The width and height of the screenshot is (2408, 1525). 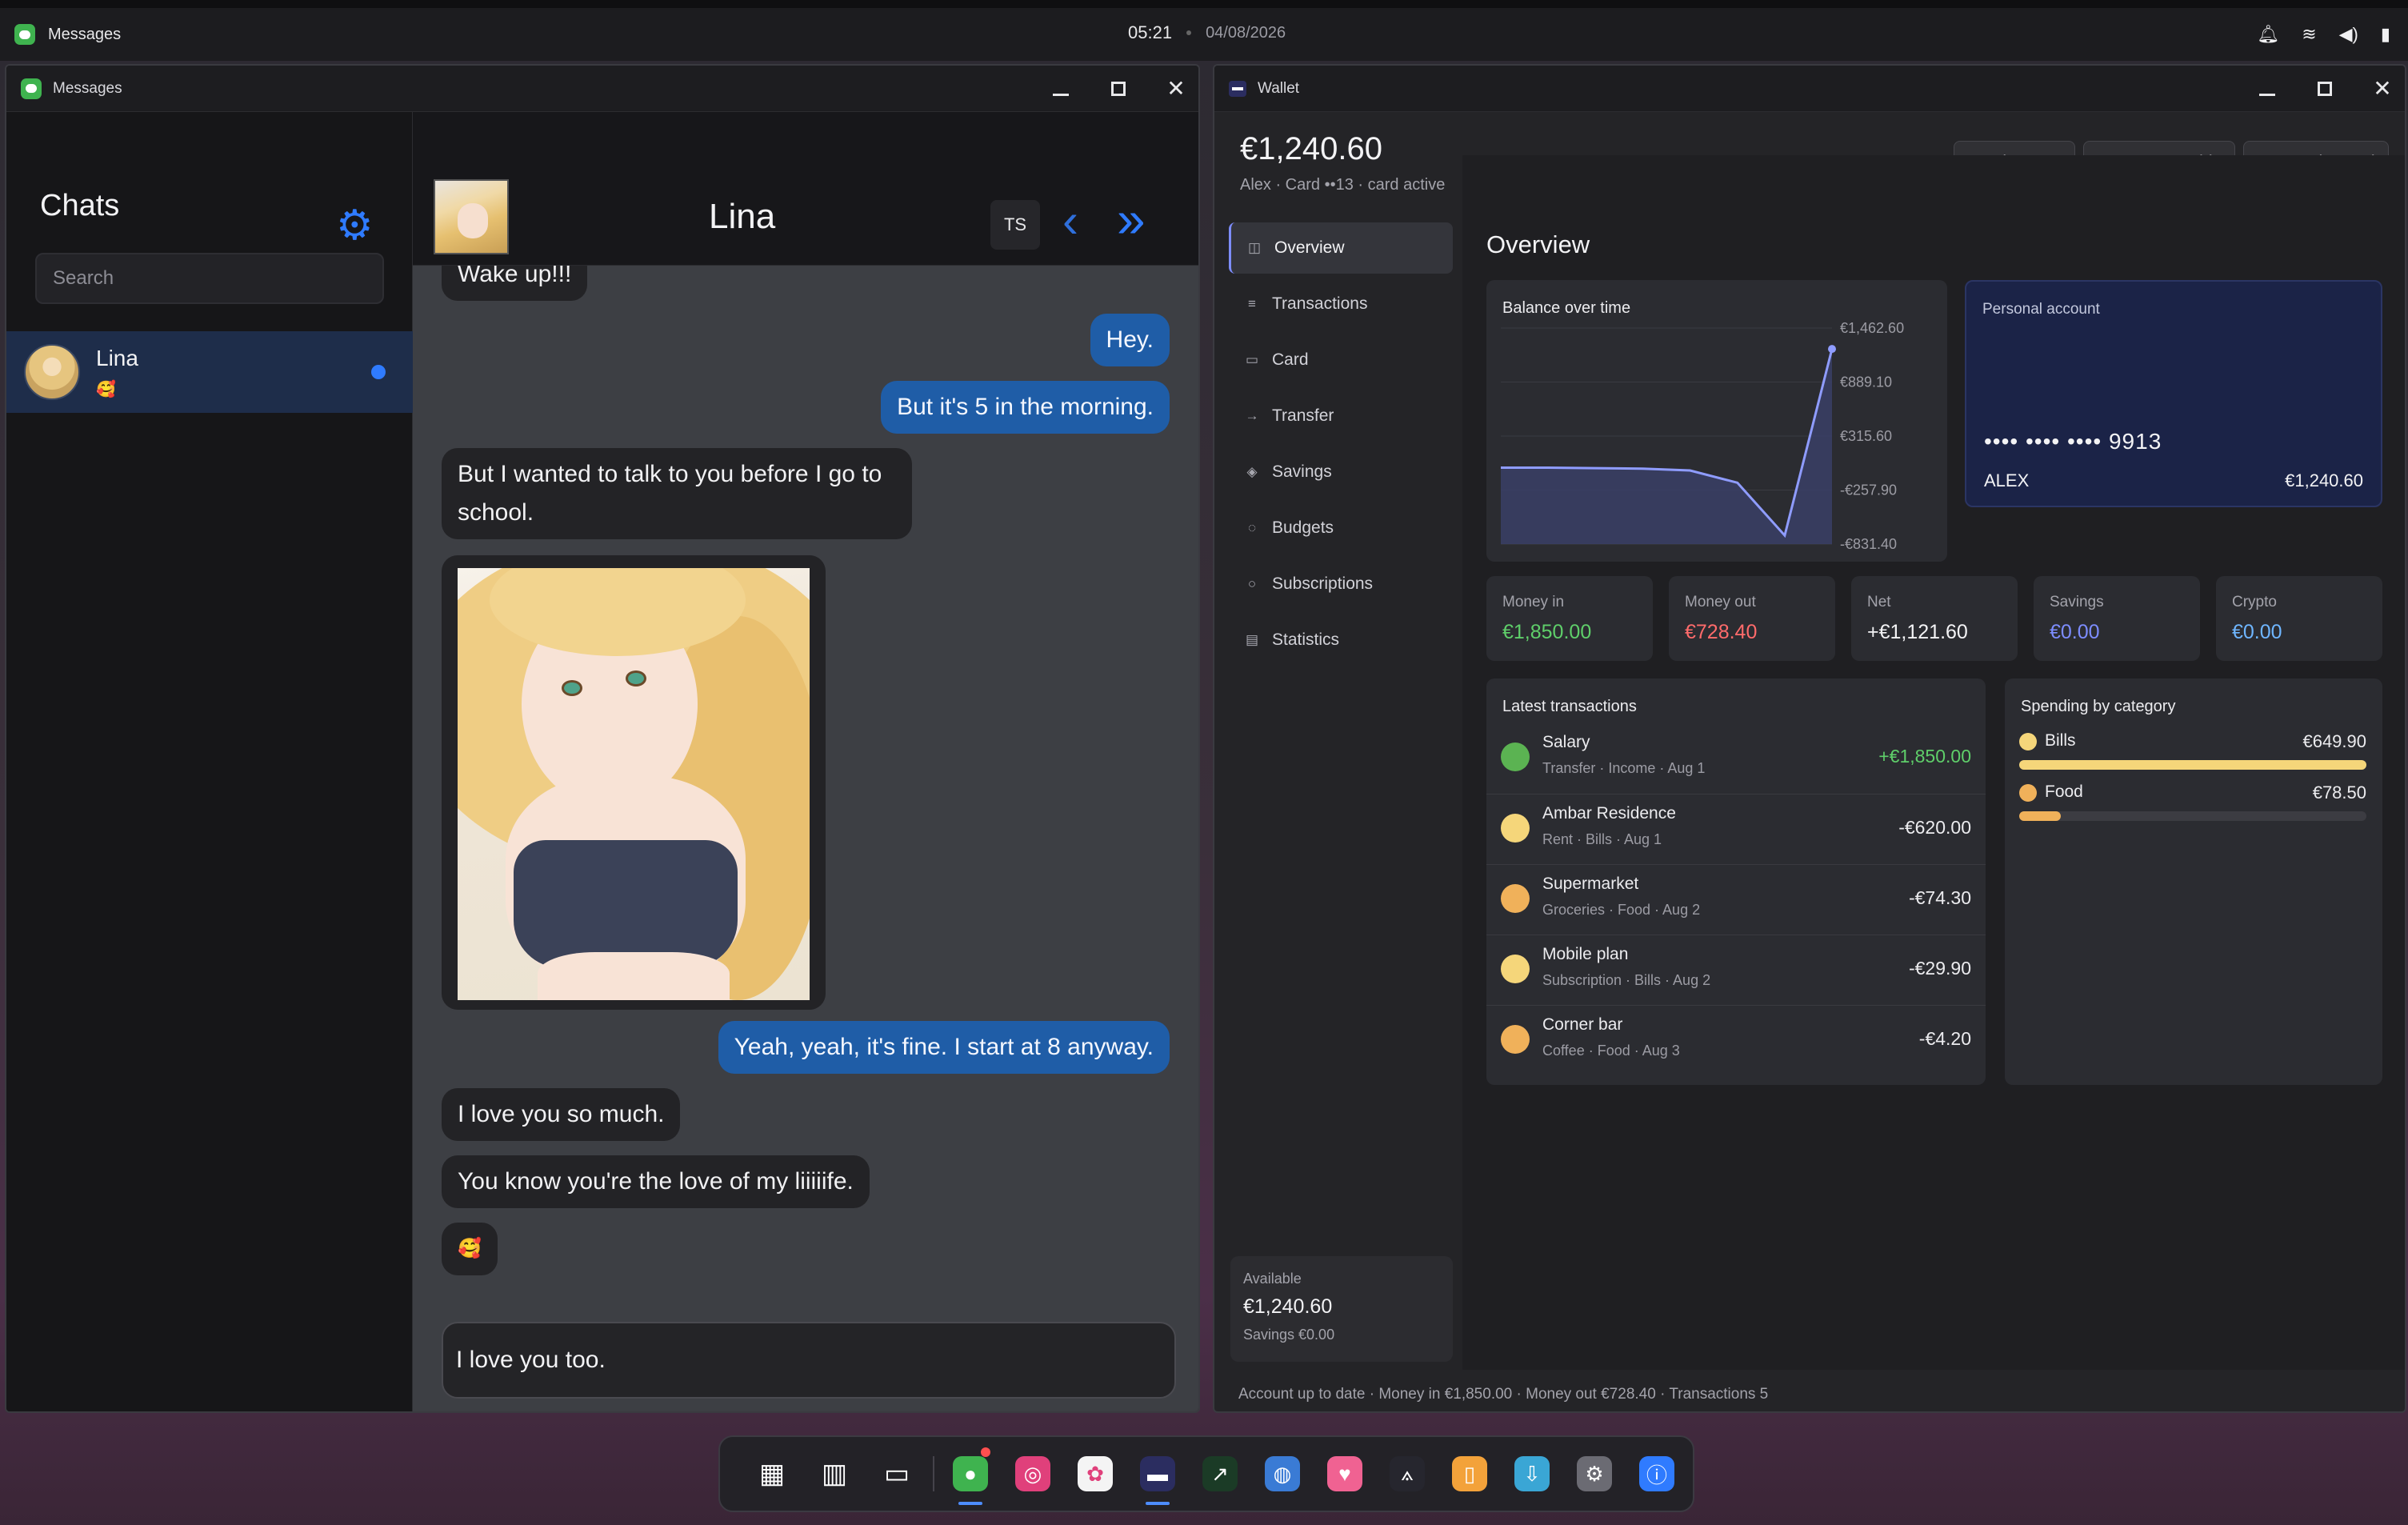 I want to click on transaction-name: Supermarket, so click(x=1590, y=884).